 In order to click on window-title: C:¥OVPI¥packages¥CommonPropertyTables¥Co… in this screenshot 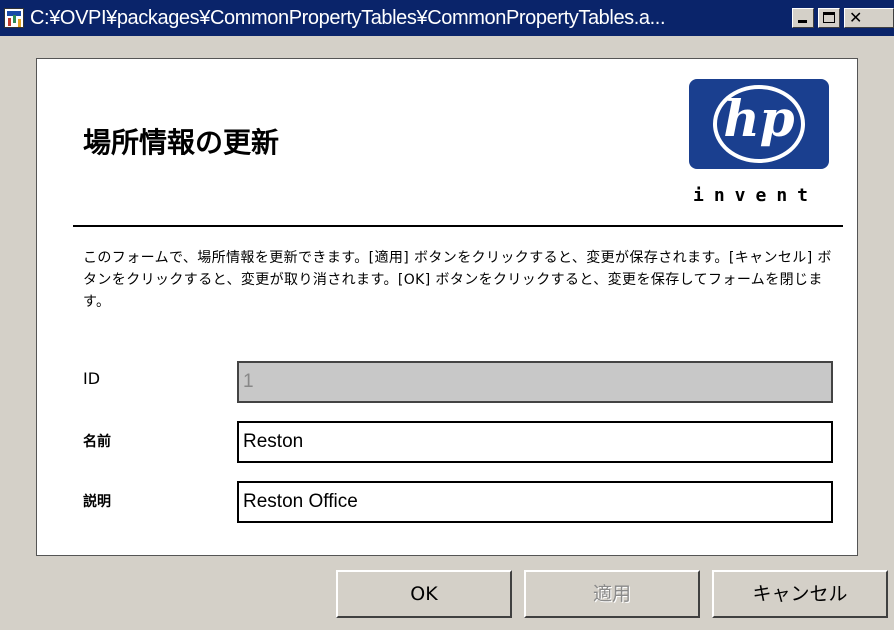, I will do `click(348, 18)`.